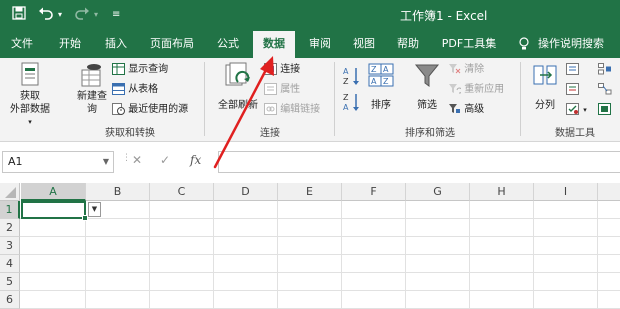  What do you see at coordinates (320, 44) in the screenshot?
I see `tab-review: 审阅` at bounding box center [320, 44].